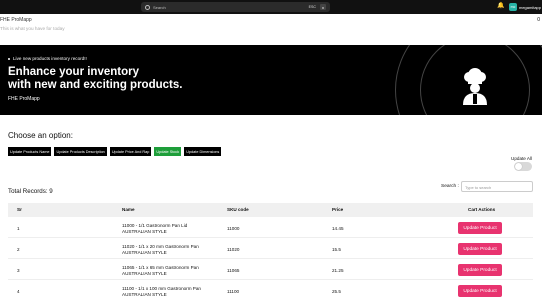  I want to click on total-records: Total Records: 9, so click(30, 191).